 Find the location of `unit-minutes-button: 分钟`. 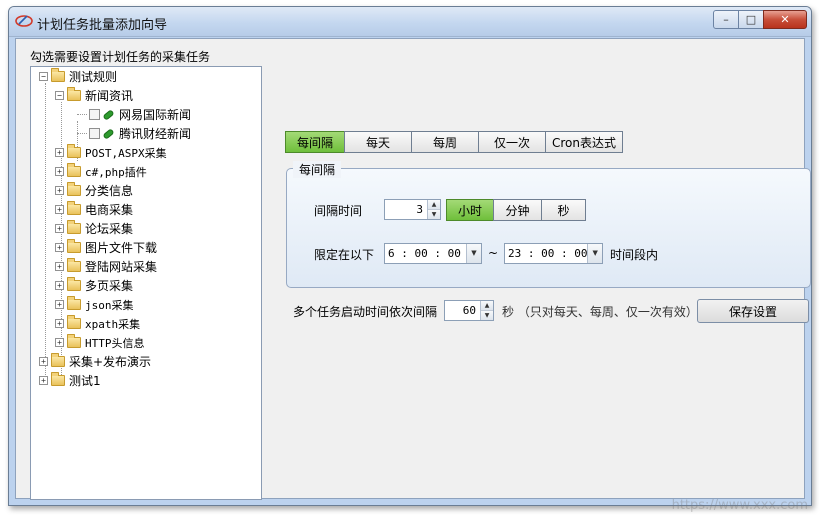

unit-minutes-button: 分钟 is located at coordinates (517, 210).